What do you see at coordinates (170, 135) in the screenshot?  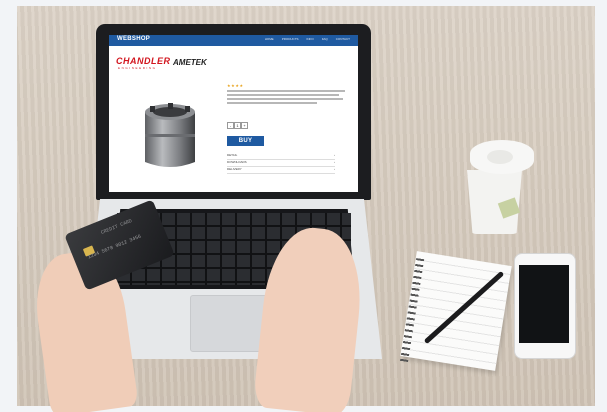 I see `product-image` at bounding box center [170, 135].